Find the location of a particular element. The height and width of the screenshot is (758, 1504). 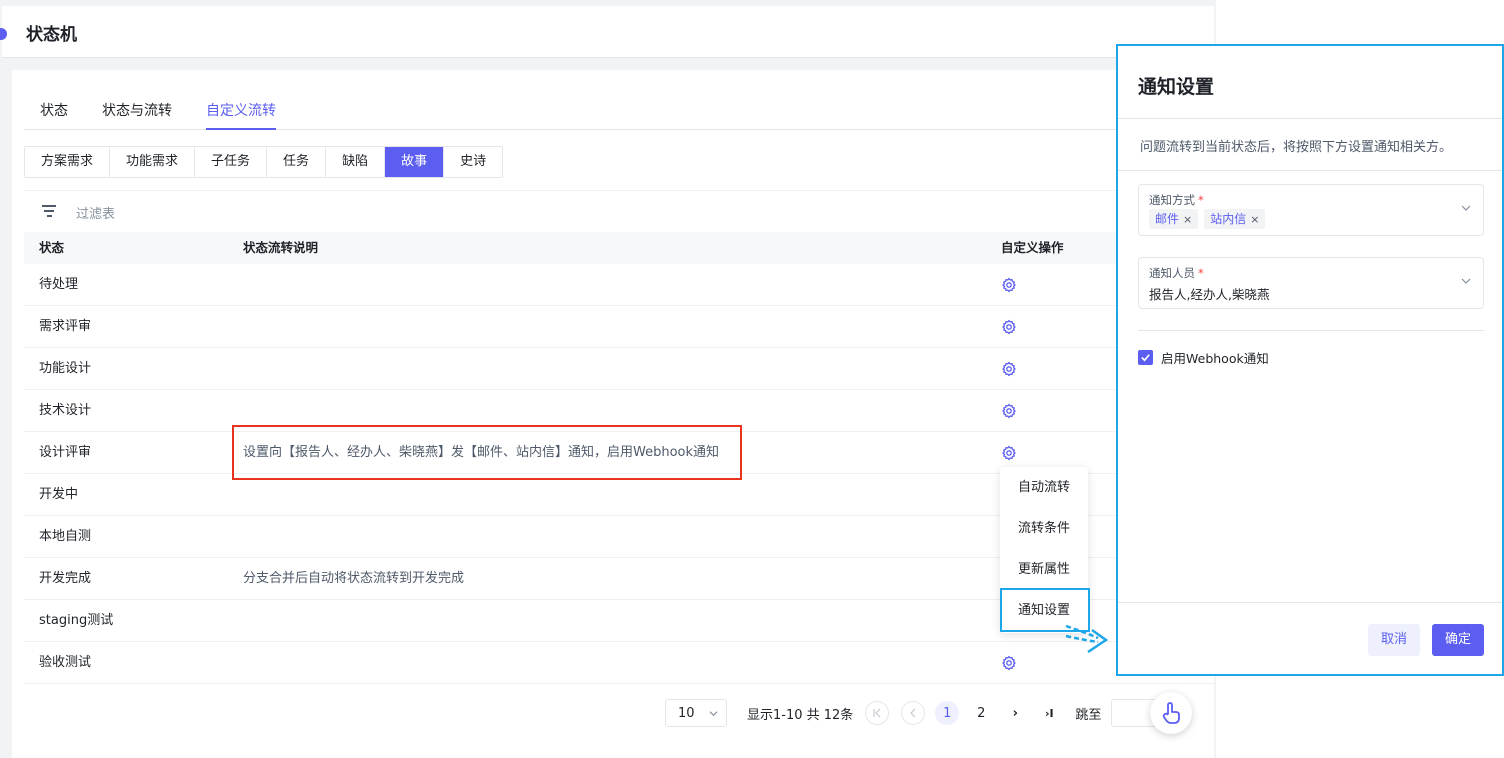

column-status: 状态 is located at coordinates (52, 247).